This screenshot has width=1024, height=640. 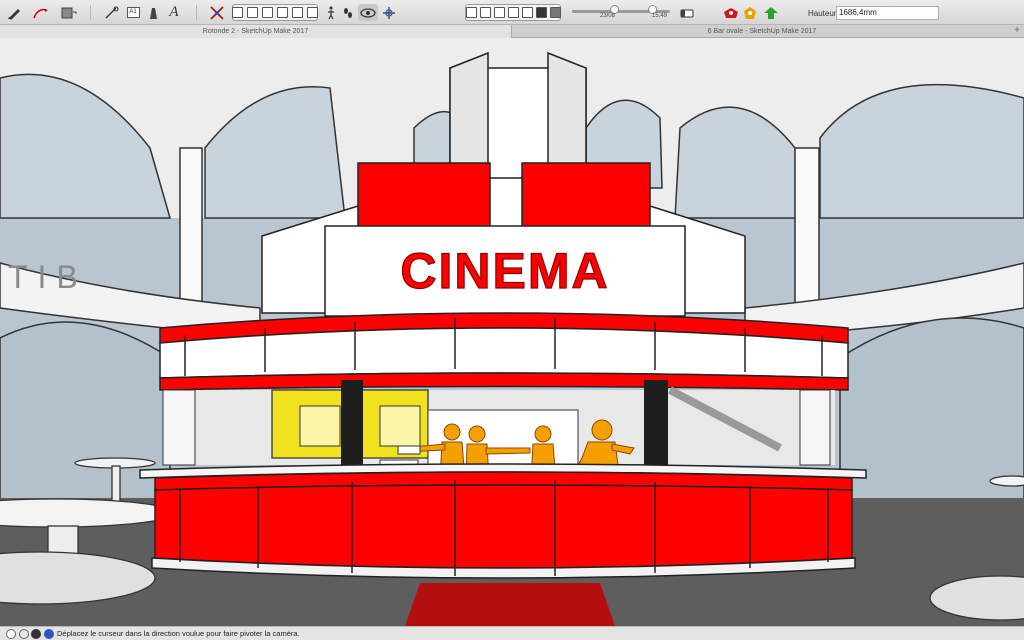 What do you see at coordinates (42, 12) in the screenshot?
I see `arc-tool-icon` at bounding box center [42, 12].